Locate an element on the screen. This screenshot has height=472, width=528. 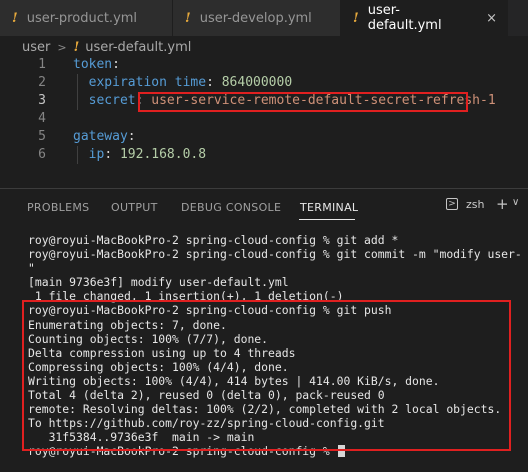
code-line: 4 is located at coordinates (264, 119).